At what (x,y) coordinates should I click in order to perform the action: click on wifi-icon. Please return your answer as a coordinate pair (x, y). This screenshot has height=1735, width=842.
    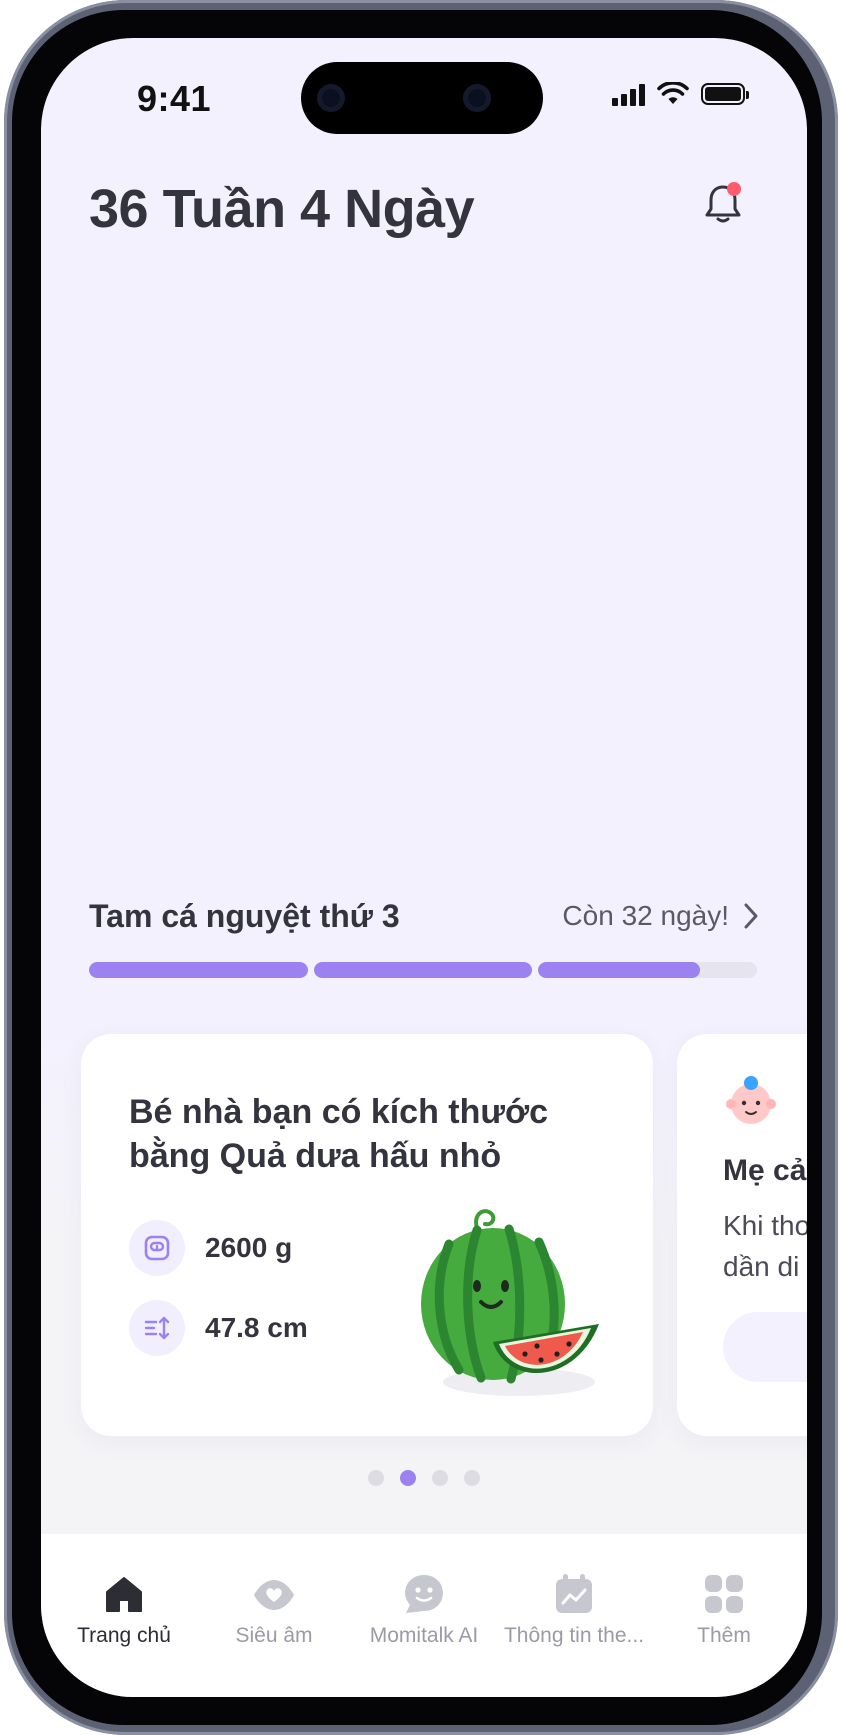
    Looking at the image, I should click on (673, 93).